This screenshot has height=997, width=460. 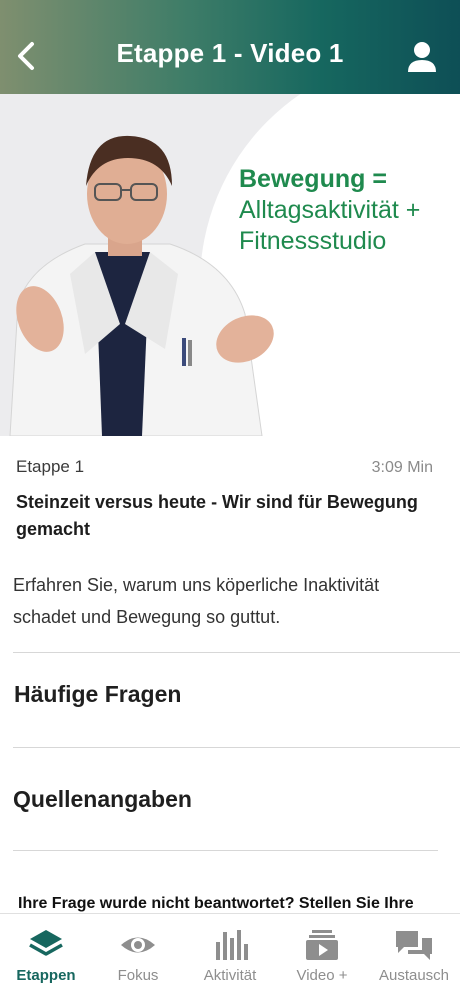 I want to click on tab-label: Aktivität, so click(x=230, y=975).